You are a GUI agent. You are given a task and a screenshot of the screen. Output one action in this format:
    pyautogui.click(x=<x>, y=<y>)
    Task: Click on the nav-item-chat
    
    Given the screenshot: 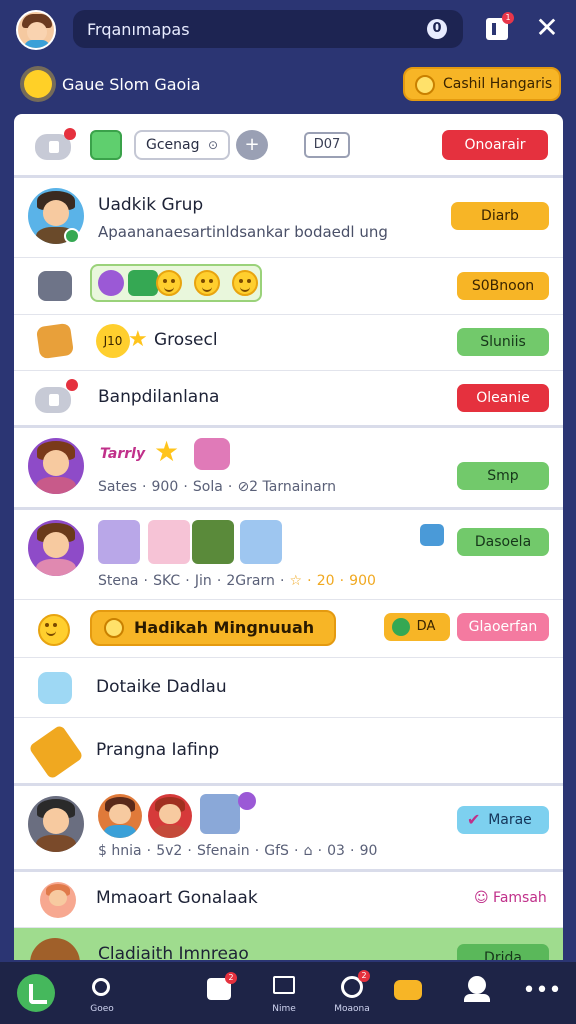 What is the action you would take?
    pyautogui.click(x=408, y=993)
    